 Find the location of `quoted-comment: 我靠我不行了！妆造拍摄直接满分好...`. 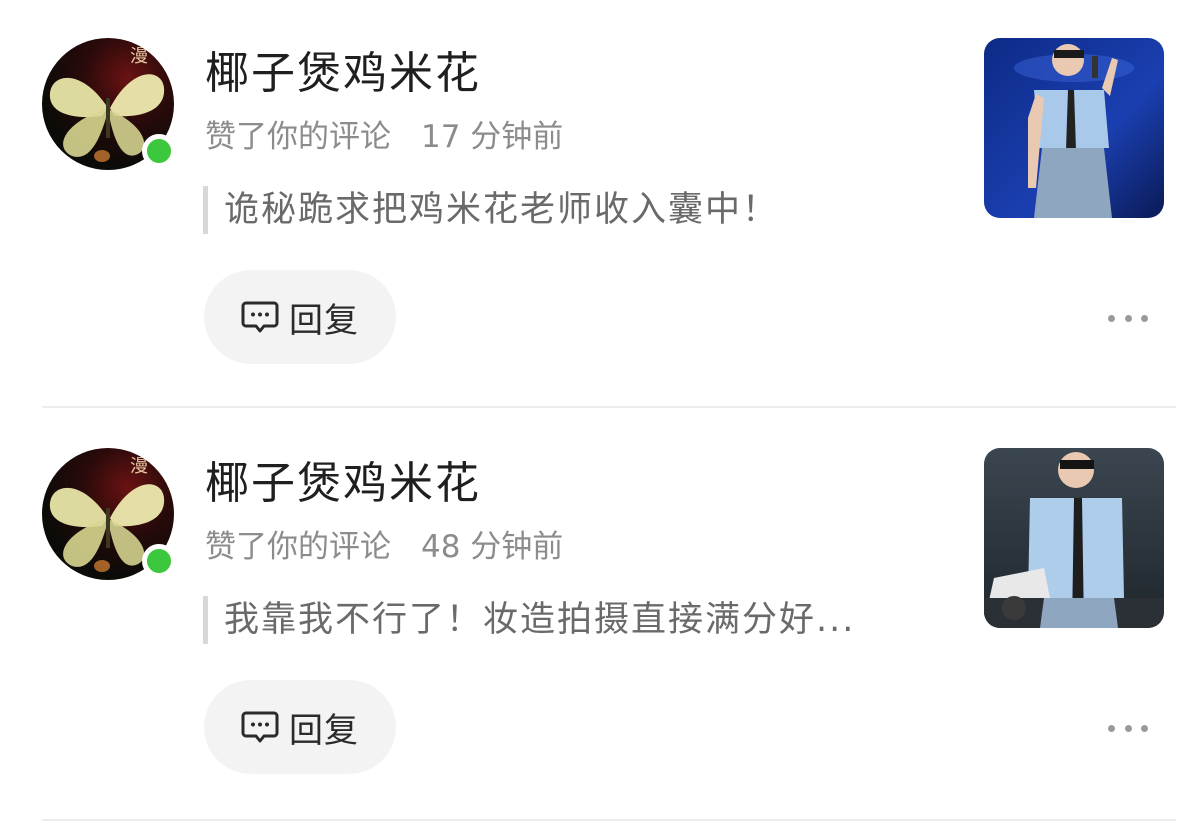

quoted-comment: 我靠我不行了！妆造拍摄直接满分好... is located at coordinates (529, 620).